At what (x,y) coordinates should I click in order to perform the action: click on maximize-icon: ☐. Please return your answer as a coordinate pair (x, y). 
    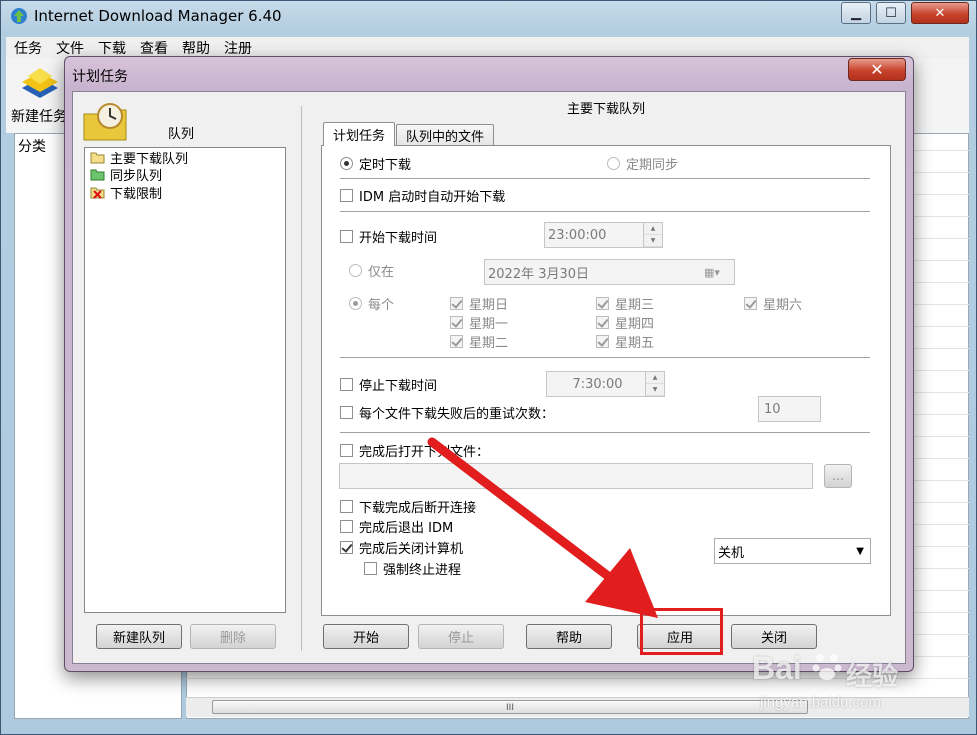
    Looking at the image, I should click on (891, 13).